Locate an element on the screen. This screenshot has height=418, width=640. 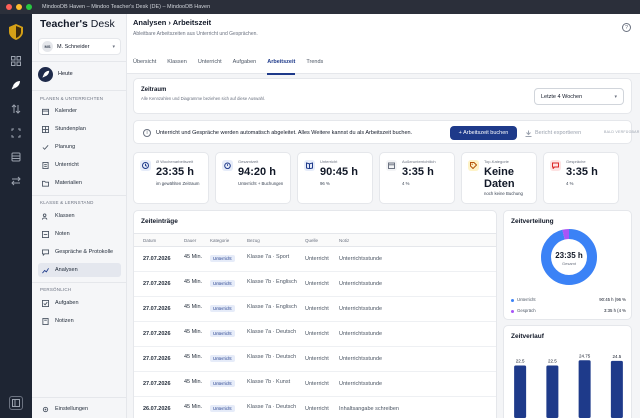
cell-source: Unterricht is located at coordinates (317, 334).